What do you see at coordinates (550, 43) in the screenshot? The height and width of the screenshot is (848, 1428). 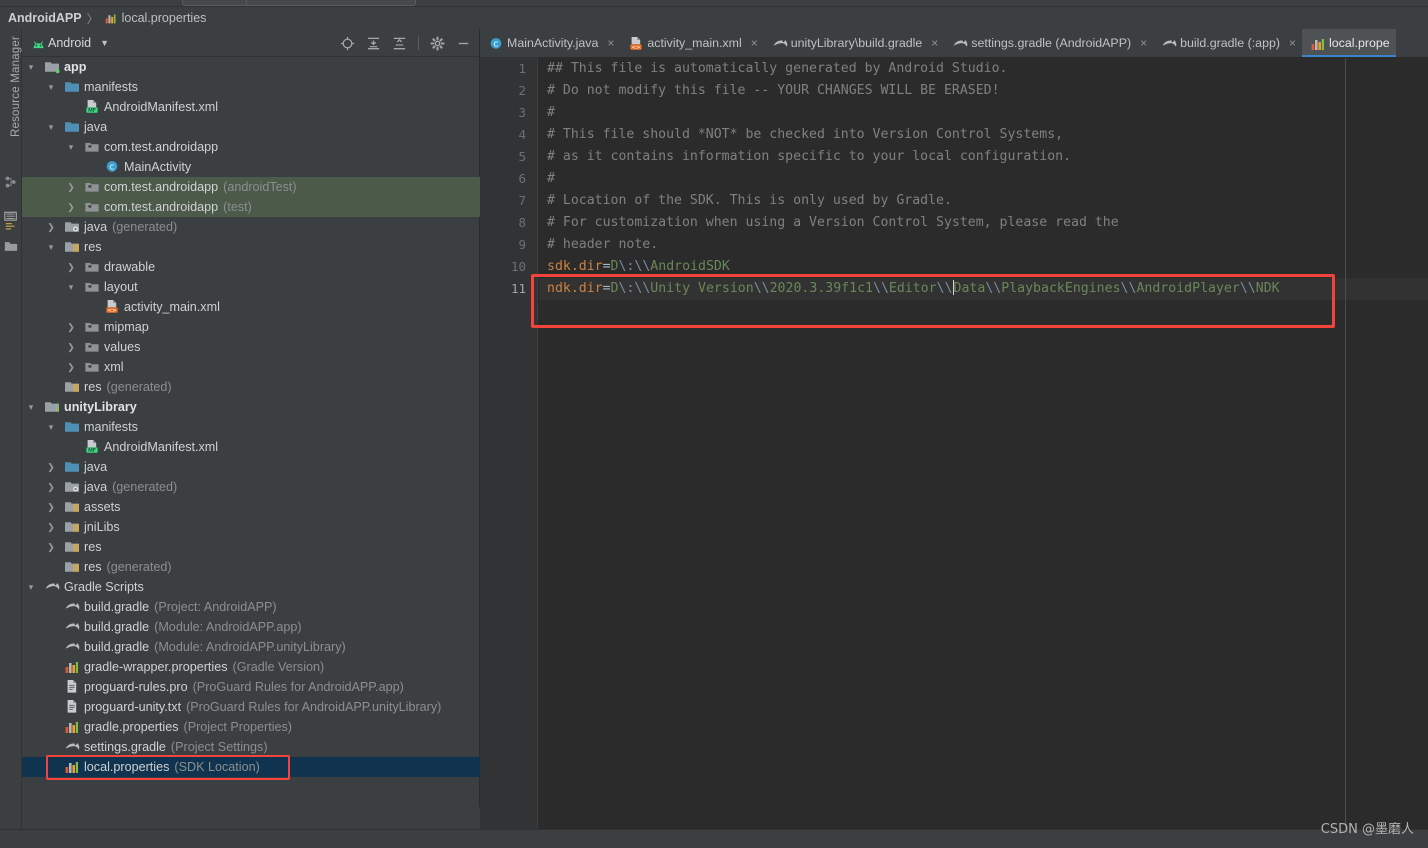 I see `editor-tab: C MainActivity.java ×` at bounding box center [550, 43].